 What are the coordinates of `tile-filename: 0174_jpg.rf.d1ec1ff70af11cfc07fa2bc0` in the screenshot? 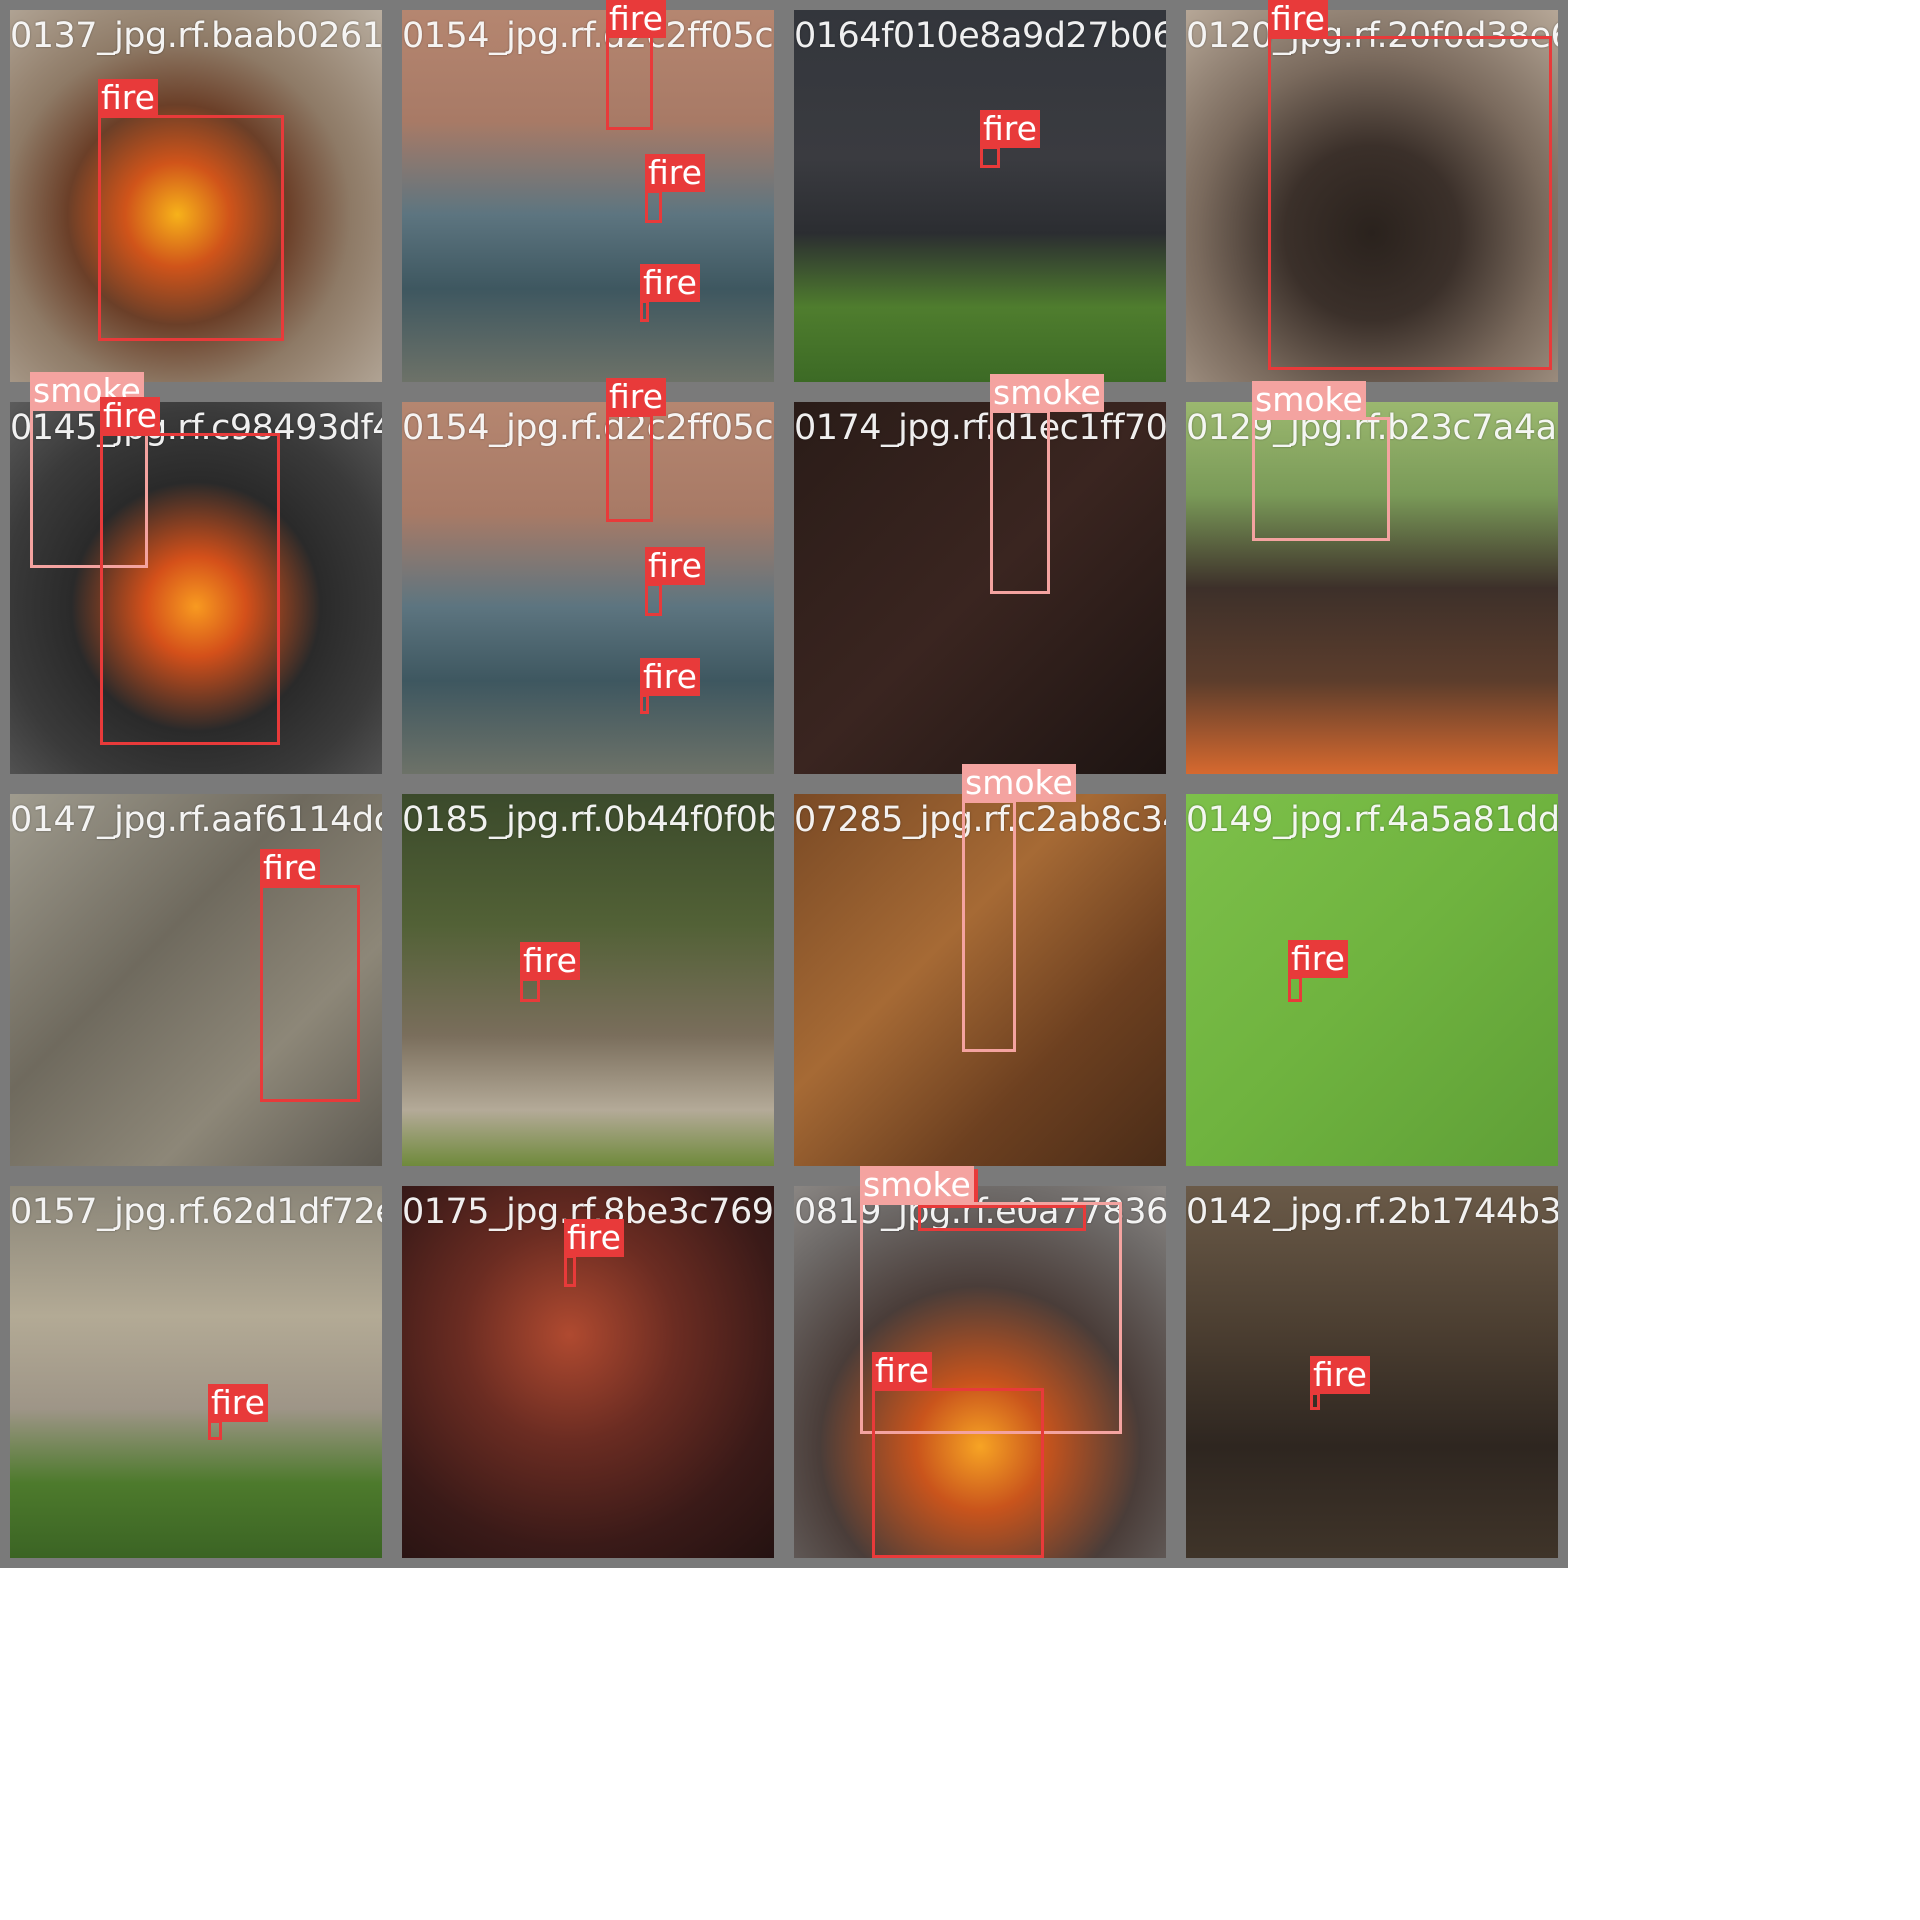 It's located at (981, 428).